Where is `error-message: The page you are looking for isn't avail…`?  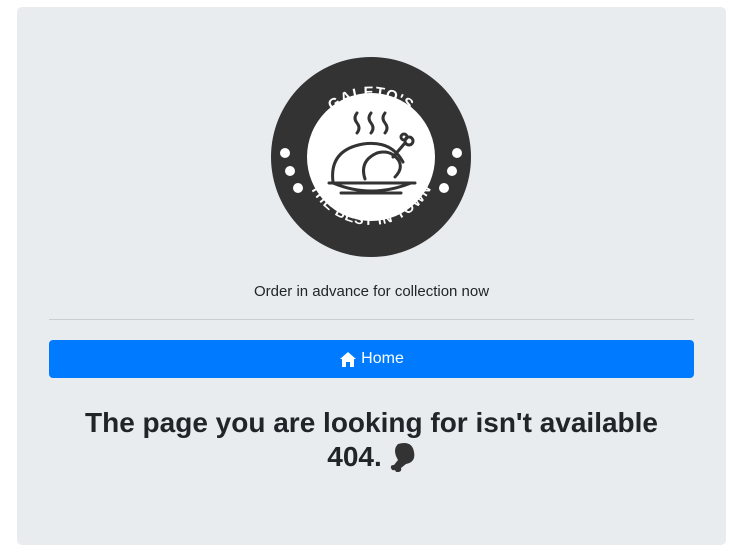 error-message: The page you are looking for isn't avail… is located at coordinates (371, 440).